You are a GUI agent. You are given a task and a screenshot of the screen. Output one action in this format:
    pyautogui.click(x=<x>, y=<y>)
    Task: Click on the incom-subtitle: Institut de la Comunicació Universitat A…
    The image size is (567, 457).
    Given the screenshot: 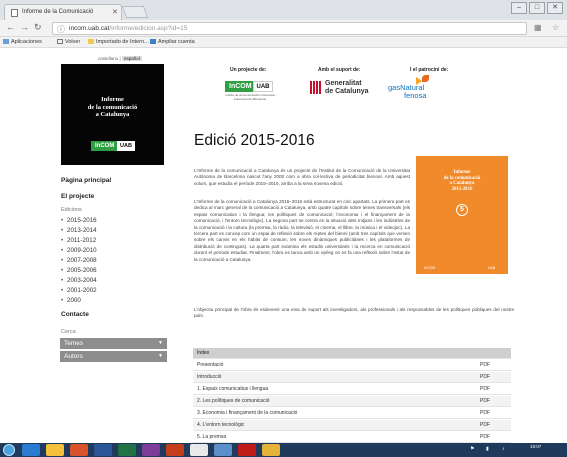 What is the action you would take?
    pyautogui.click(x=250, y=97)
    